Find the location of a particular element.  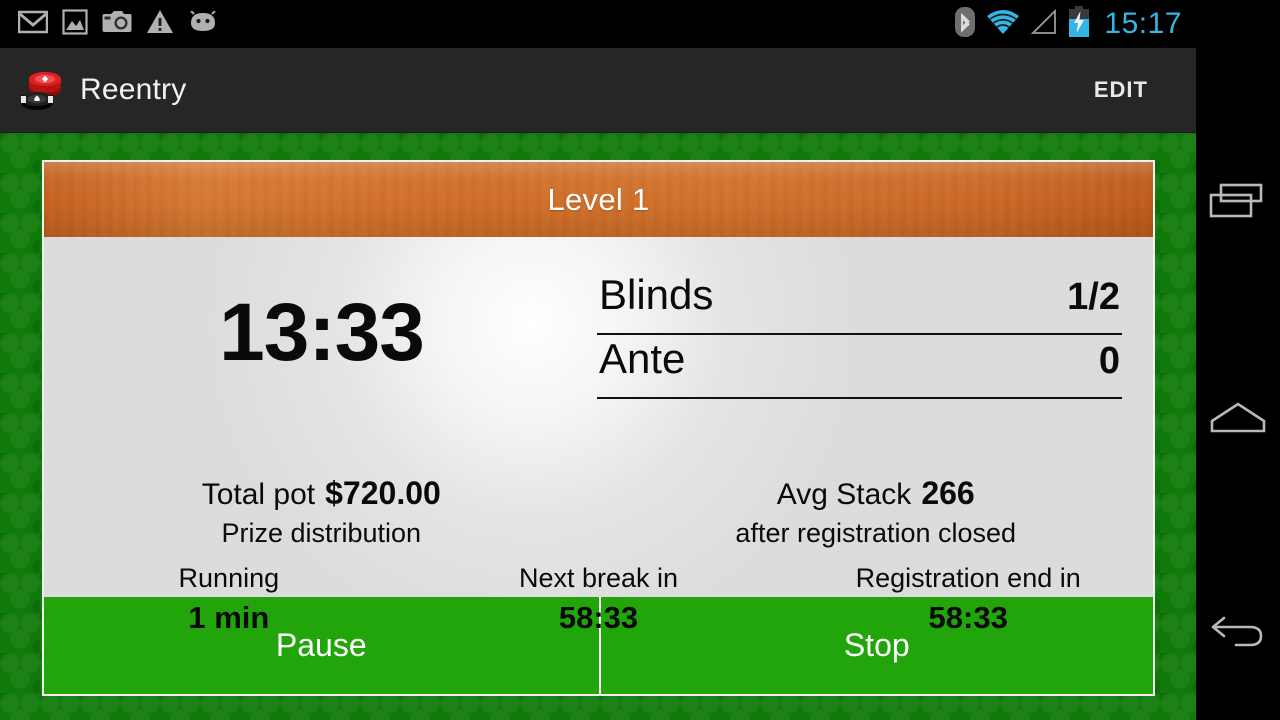

edit-button: EDIT is located at coordinates (1121, 90).